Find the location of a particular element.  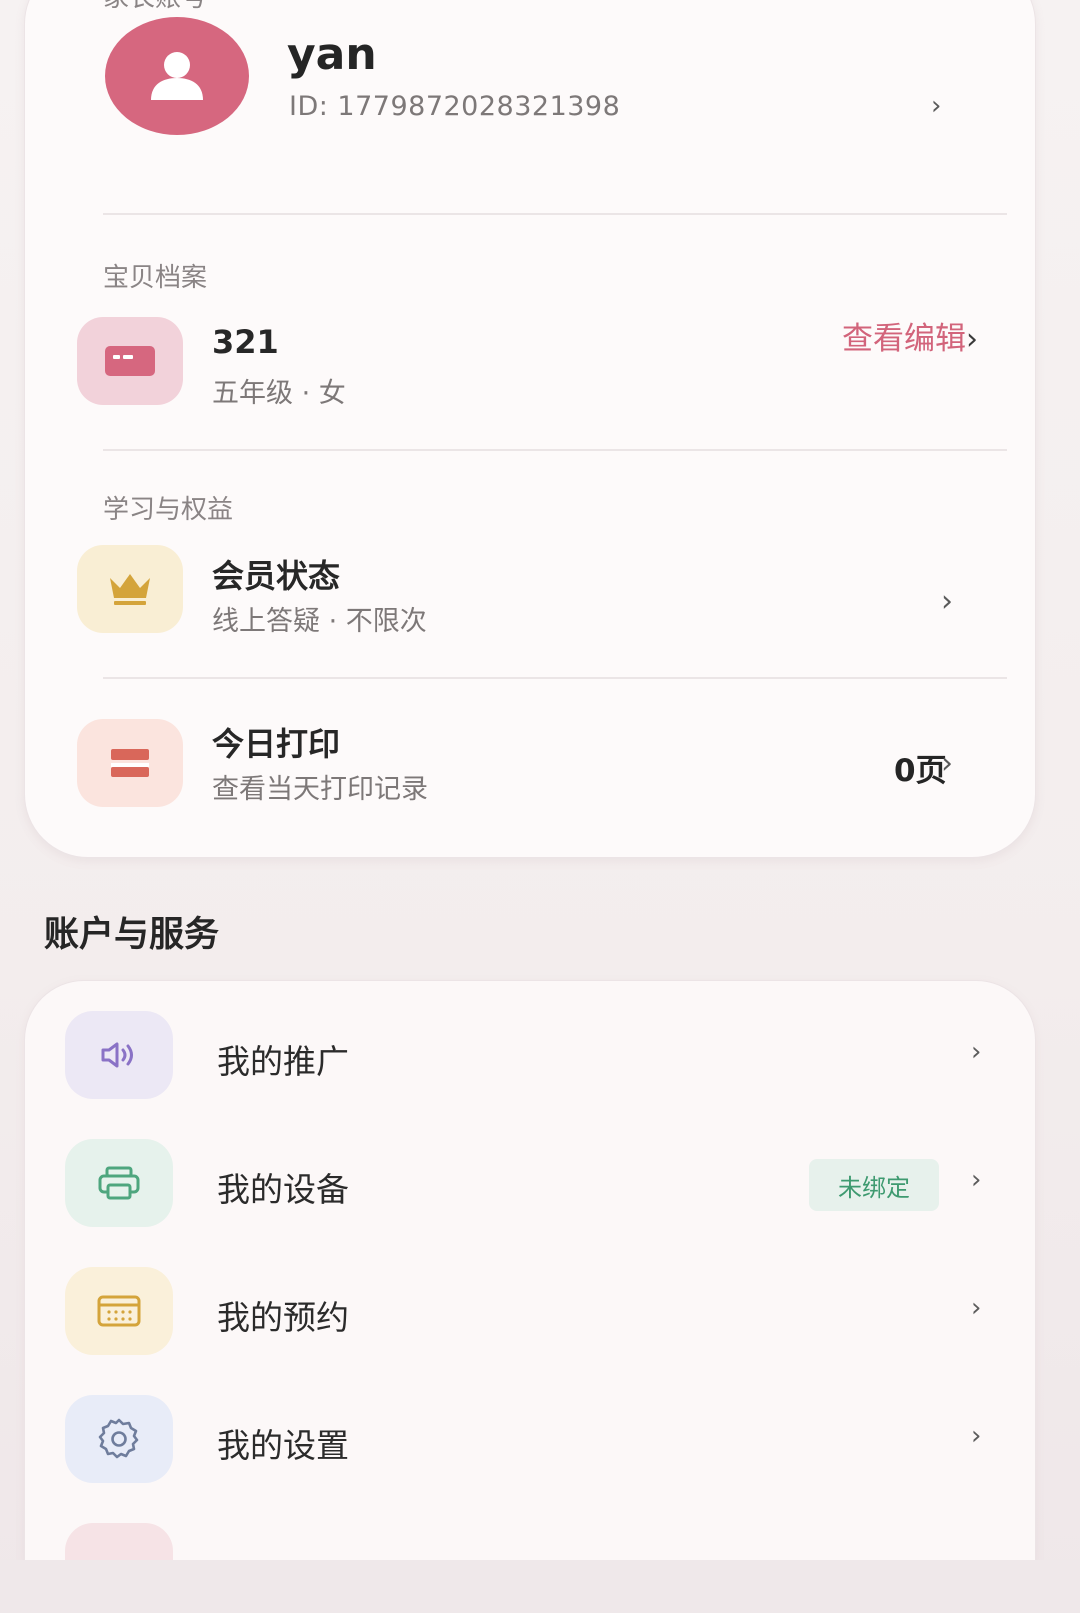

view-edit-label: 查看编辑 is located at coordinates (904, 339).